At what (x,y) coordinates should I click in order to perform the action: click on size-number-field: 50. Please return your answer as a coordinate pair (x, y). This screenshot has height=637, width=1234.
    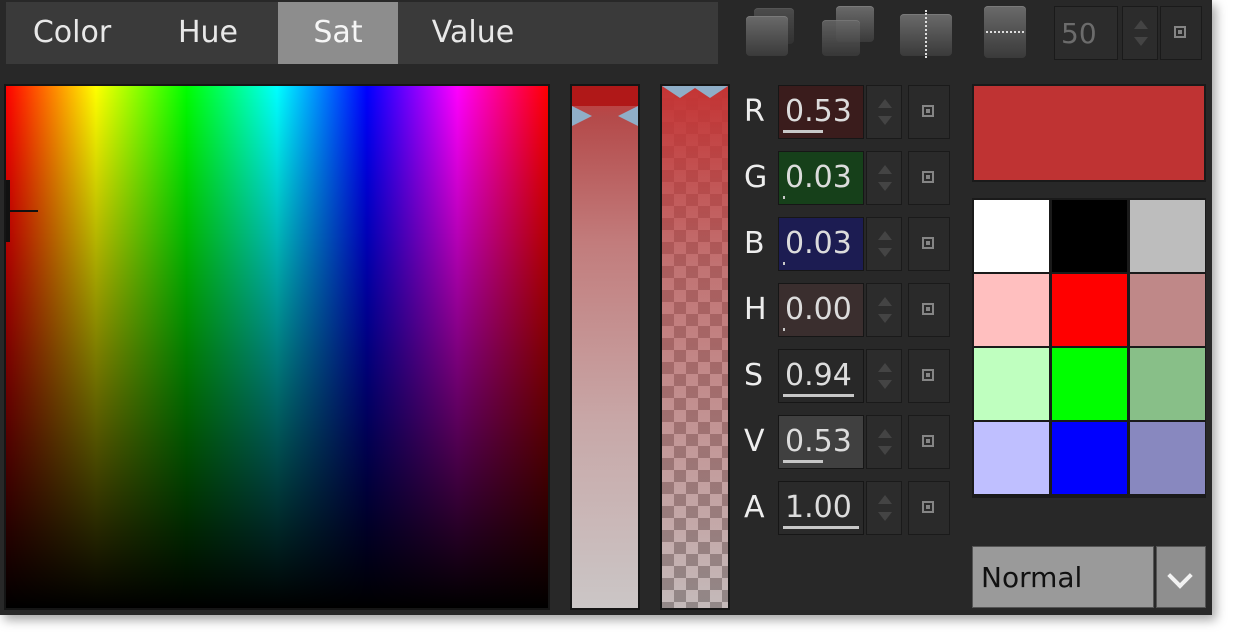
    Looking at the image, I should click on (1086, 33).